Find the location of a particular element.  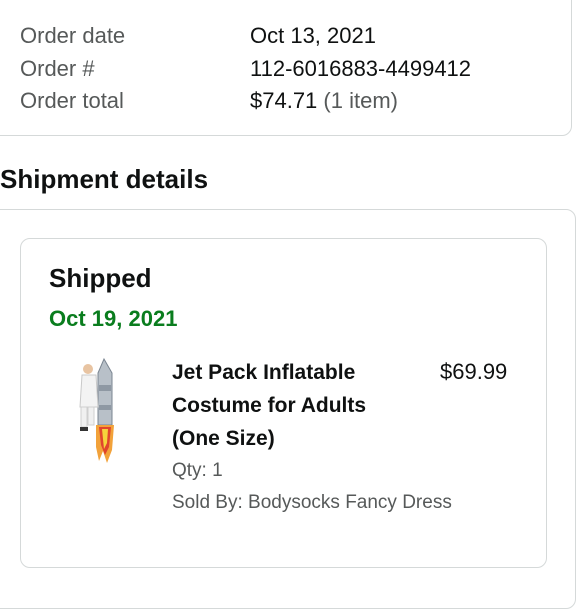

order-total-value: $74.71 (1 item) is located at coordinates (324, 101).